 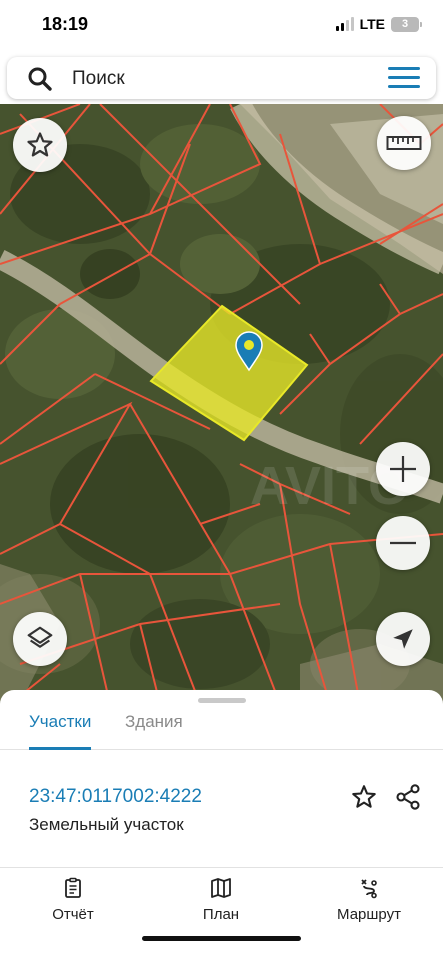 What do you see at coordinates (344, 24) in the screenshot?
I see `signal-icon` at bounding box center [344, 24].